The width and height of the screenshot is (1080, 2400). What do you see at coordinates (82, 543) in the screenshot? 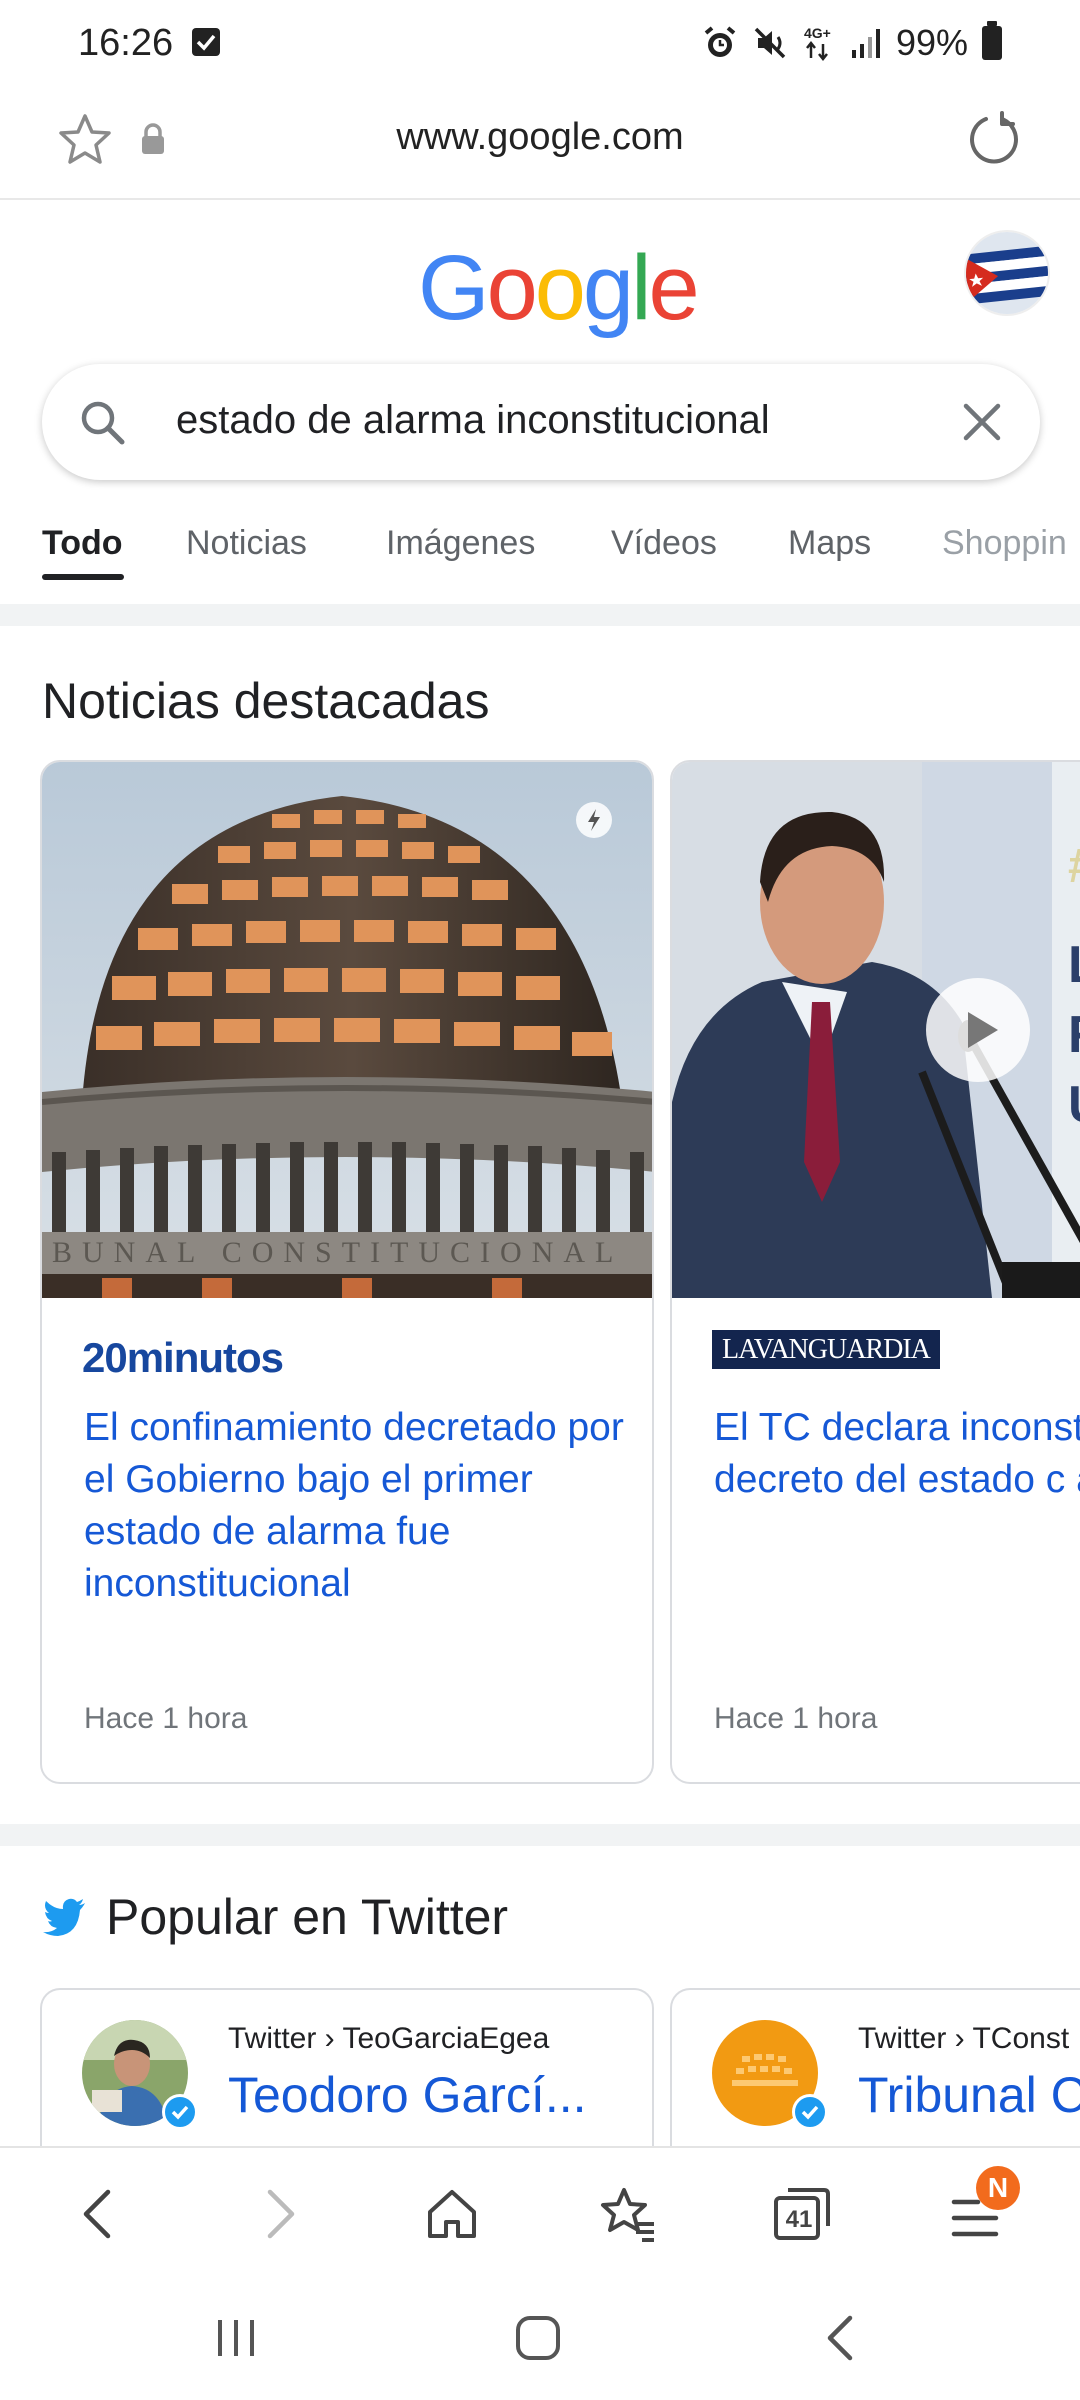
I see `tab-todo: Todo` at bounding box center [82, 543].